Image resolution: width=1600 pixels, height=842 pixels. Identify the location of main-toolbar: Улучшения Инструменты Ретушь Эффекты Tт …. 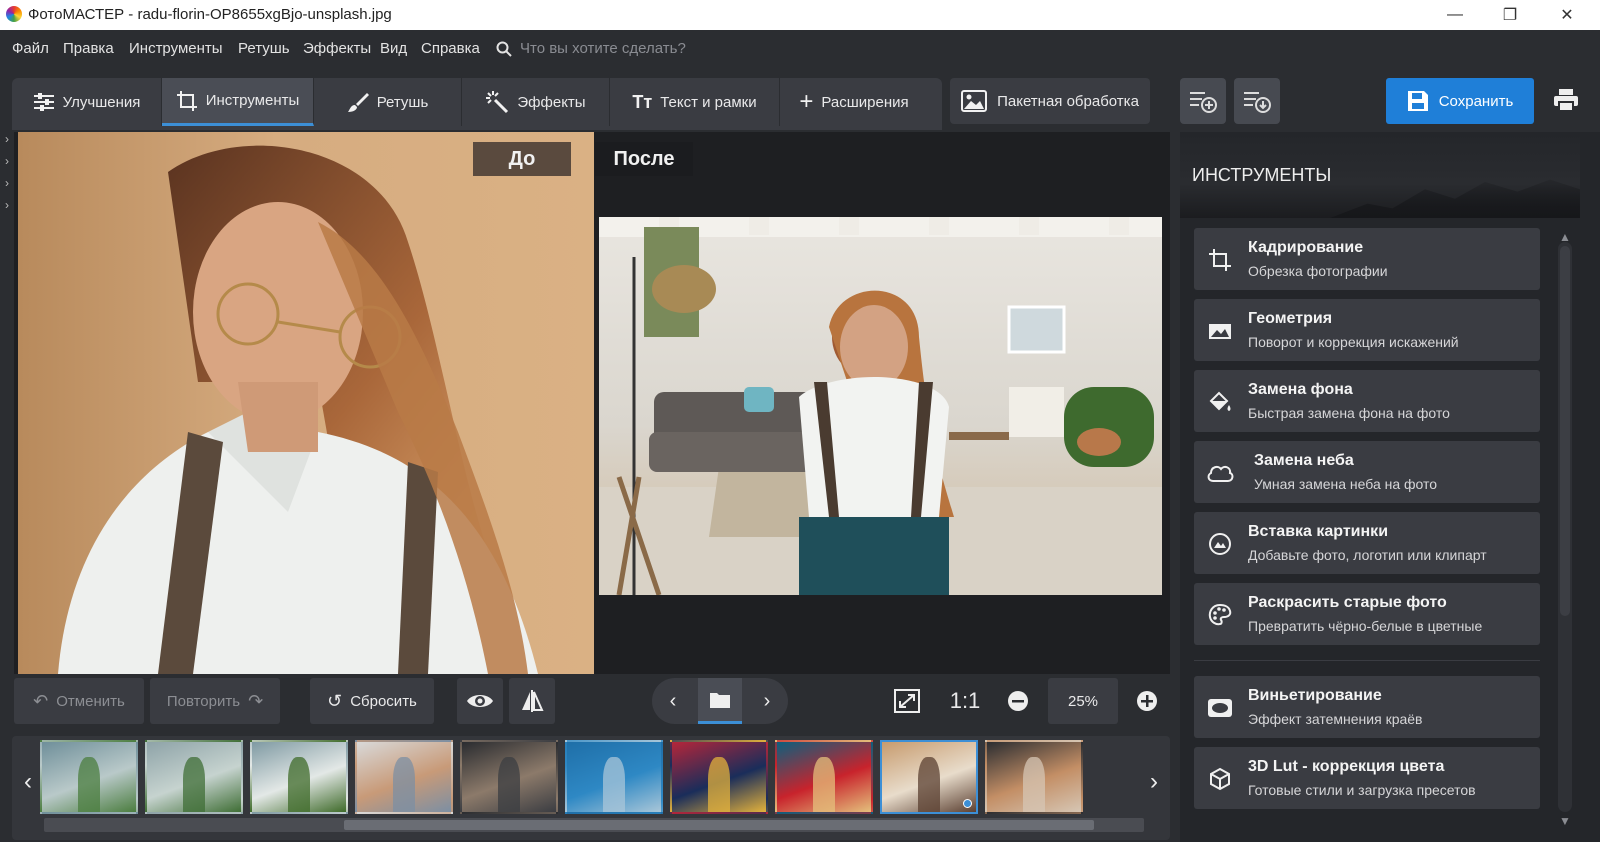
(800, 99).